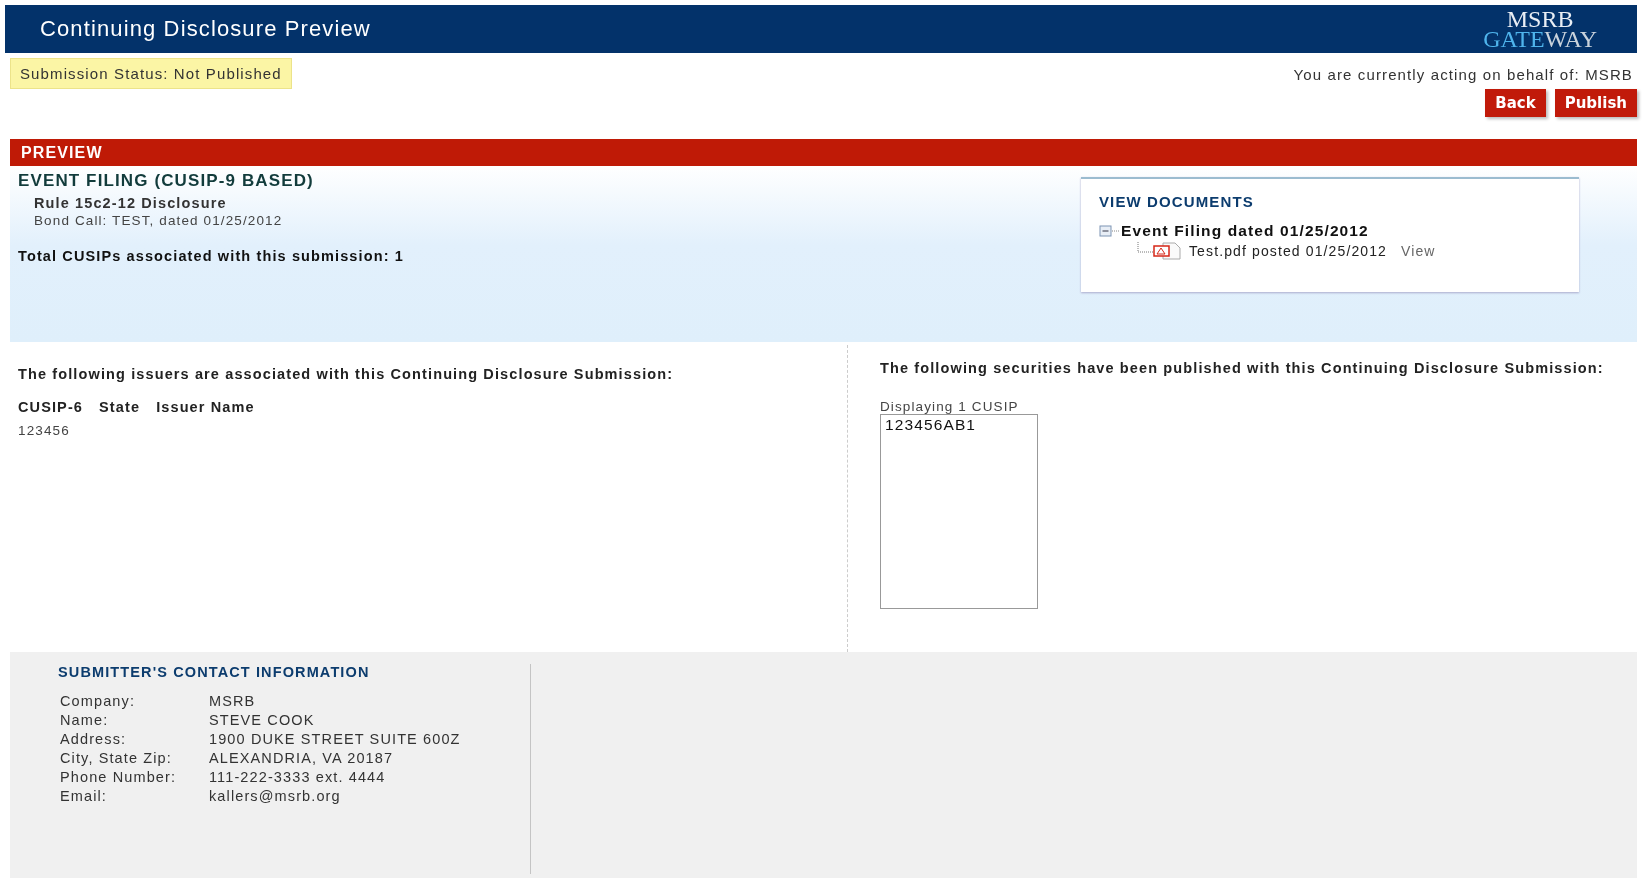  Describe the element at coordinates (206, 407) in the screenshot. I see `column-header: Issuer Name` at that location.